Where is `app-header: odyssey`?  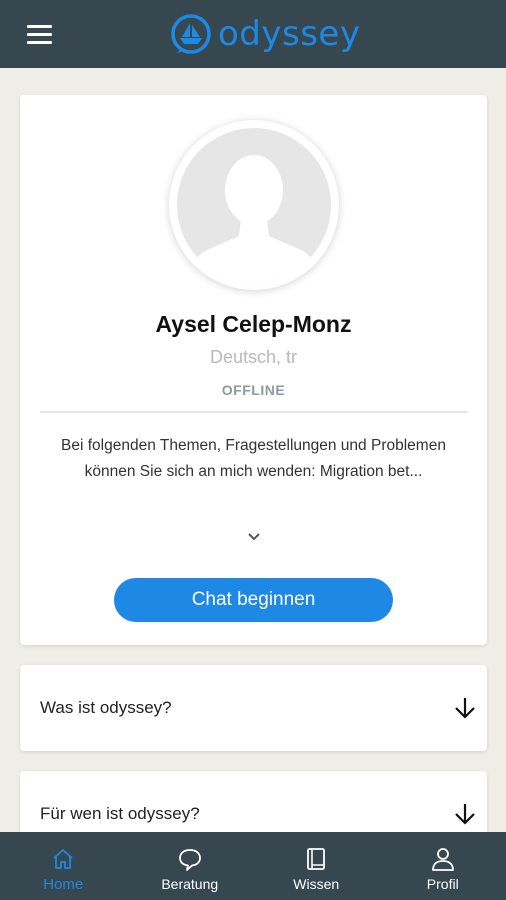
app-header: odyssey is located at coordinates (253, 34).